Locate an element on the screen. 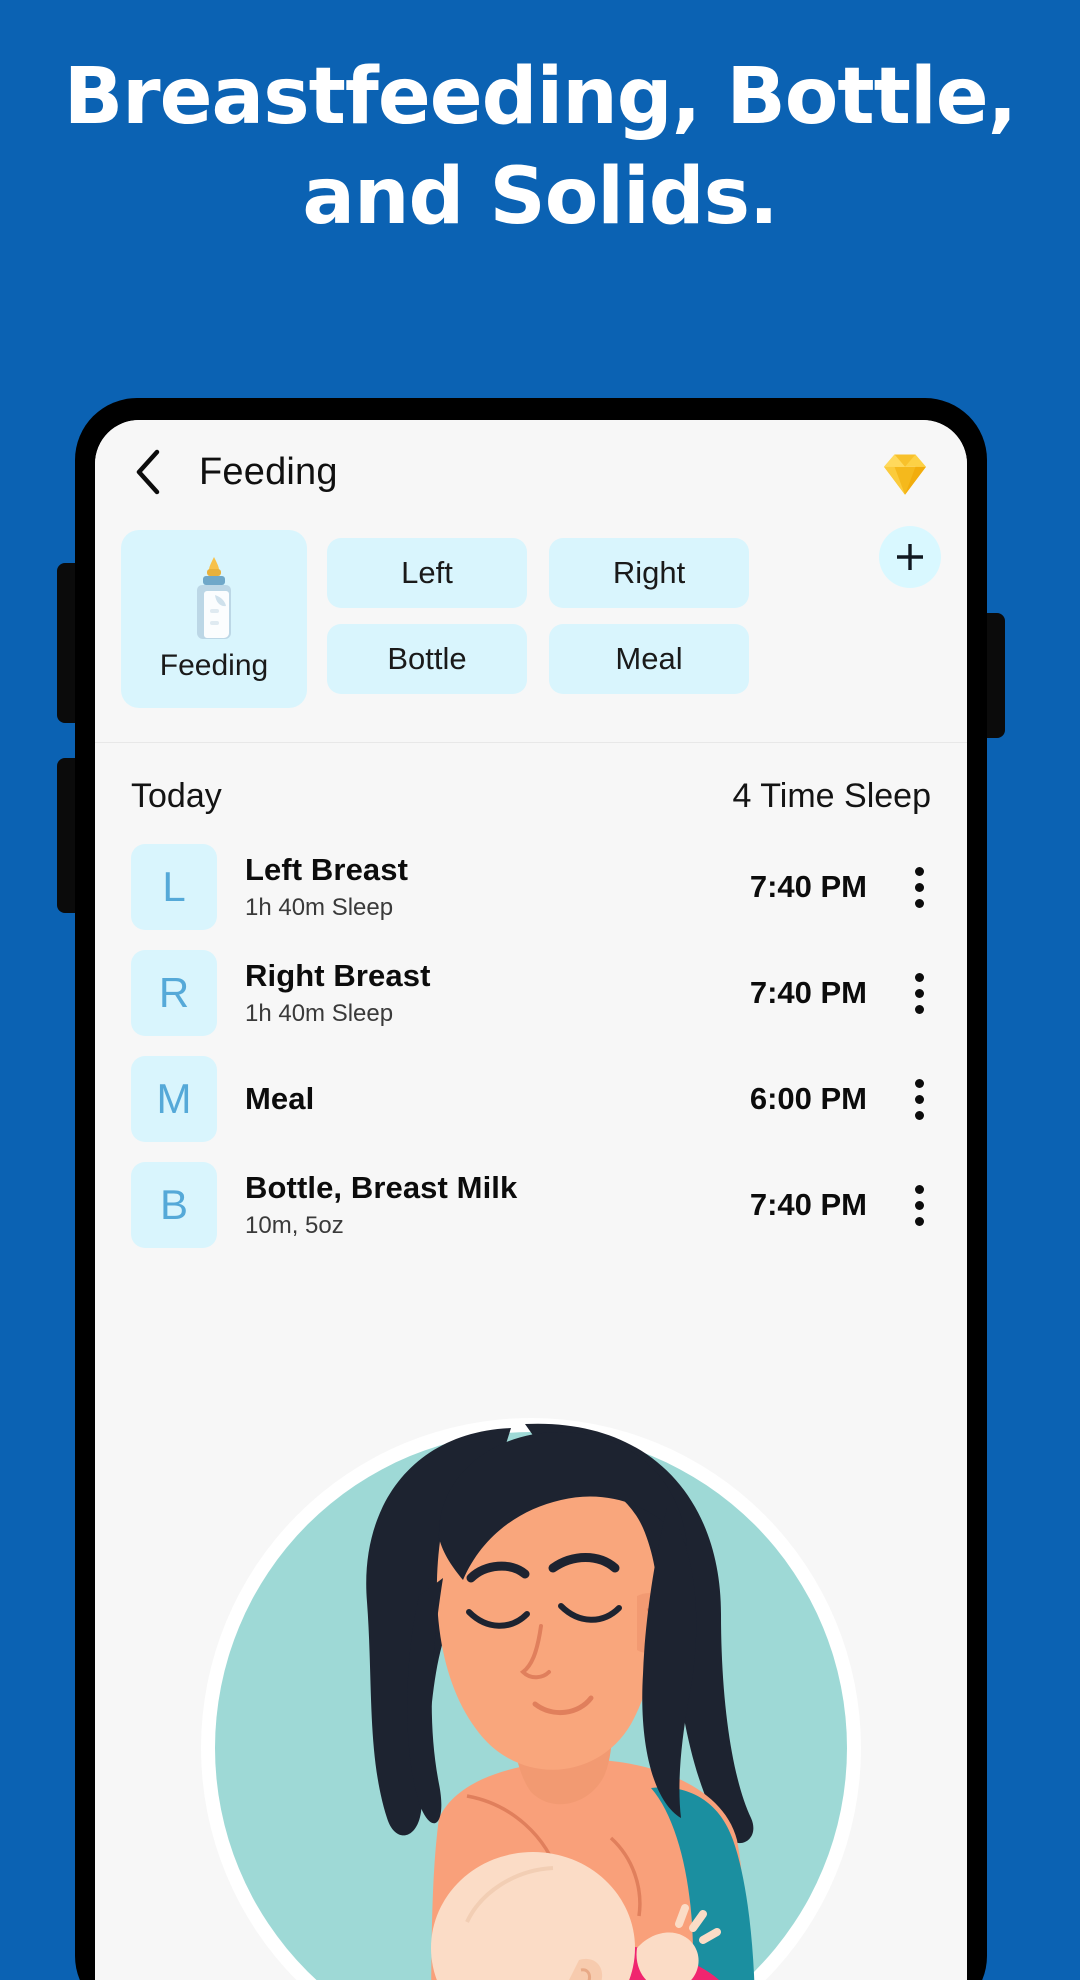 This screenshot has height=1980, width=1080. chip-right: Right is located at coordinates (649, 573).